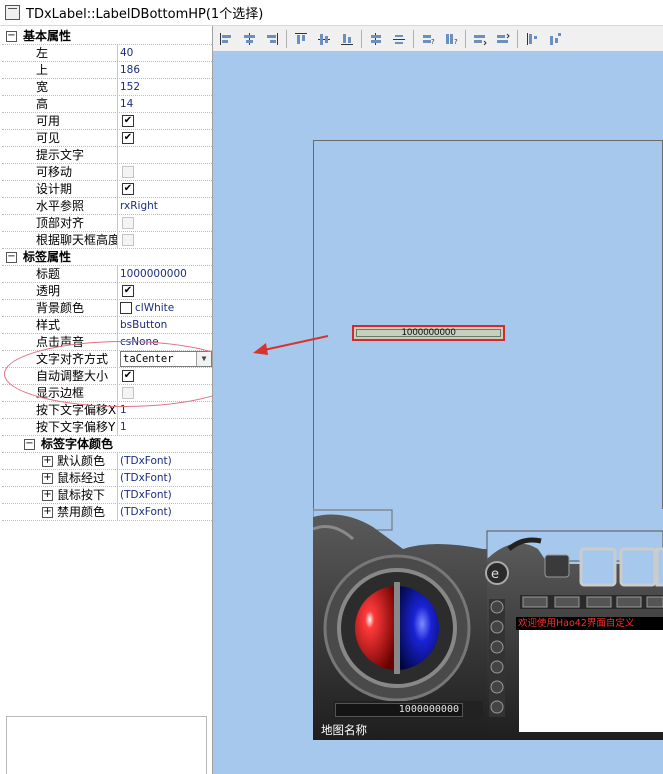 The image size is (663, 774). Describe the element at coordinates (60, 155) in the screenshot. I see `prop-name: 提示文字` at that location.